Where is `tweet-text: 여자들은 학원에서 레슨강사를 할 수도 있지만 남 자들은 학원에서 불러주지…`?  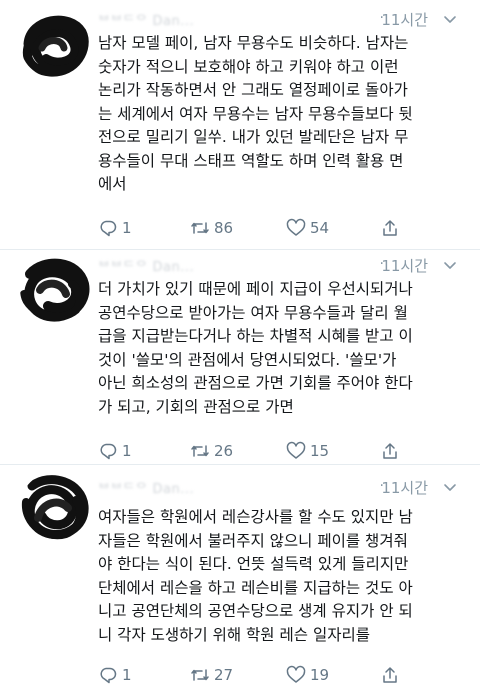 tweet-text: 여자들은 학원에서 레슨강사를 할 수도 있지만 남 자들은 학원에서 불러주지… is located at coordinates (255, 576).